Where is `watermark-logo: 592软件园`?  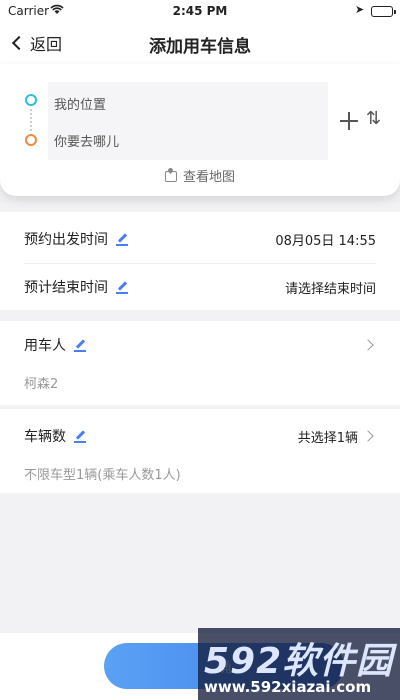 watermark-logo: 592软件园 is located at coordinates (299, 661).